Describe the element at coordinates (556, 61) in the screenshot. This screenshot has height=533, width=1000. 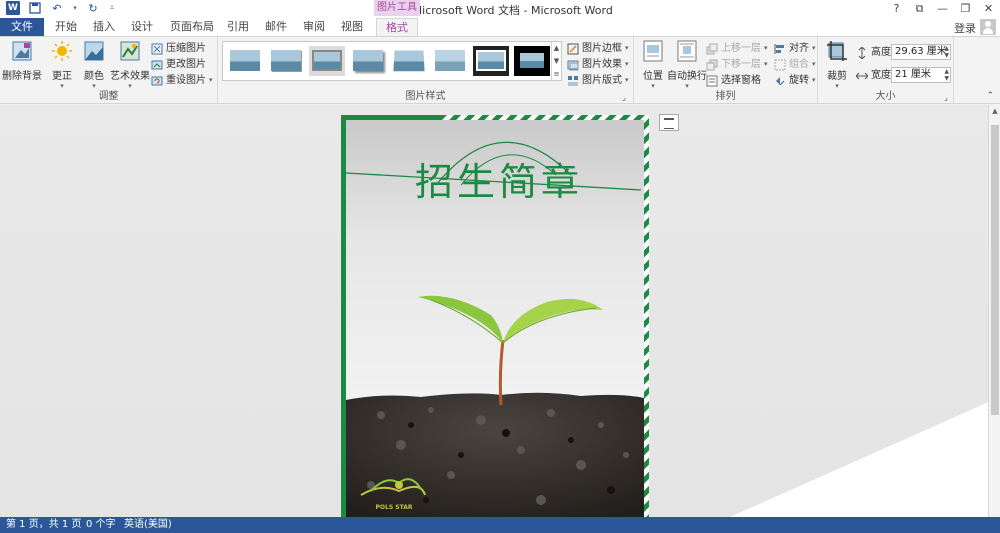
I see `gallery-down-icon: ▼` at that location.